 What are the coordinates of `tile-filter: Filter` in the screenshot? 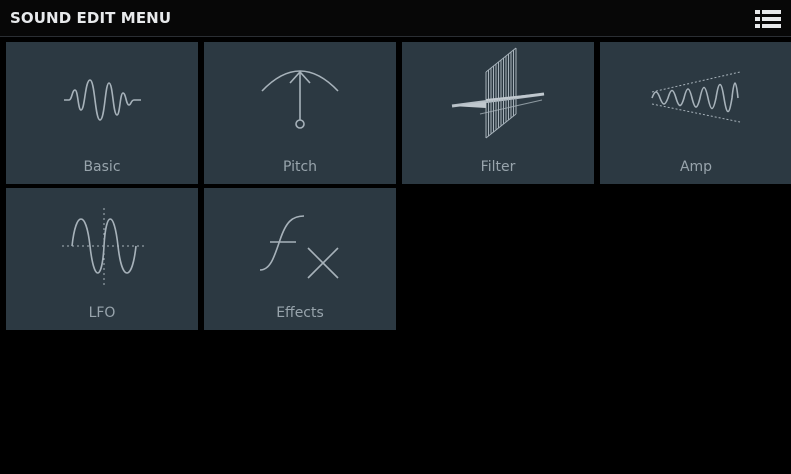 It's located at (498, 113).